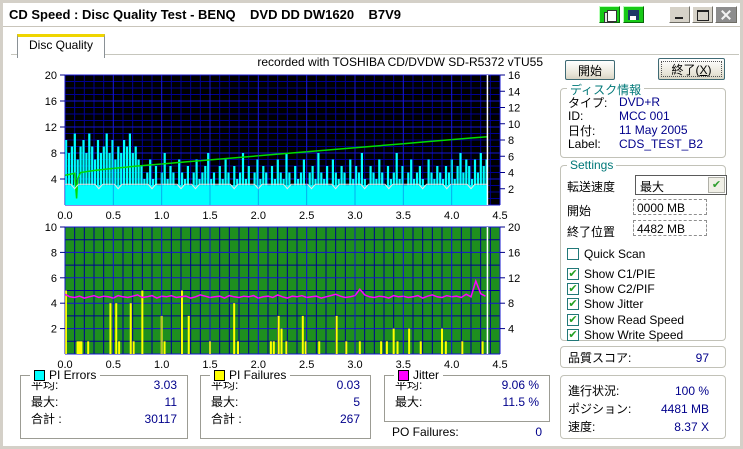  I want to click on quick-scan-checkbox, so click(573, 254).